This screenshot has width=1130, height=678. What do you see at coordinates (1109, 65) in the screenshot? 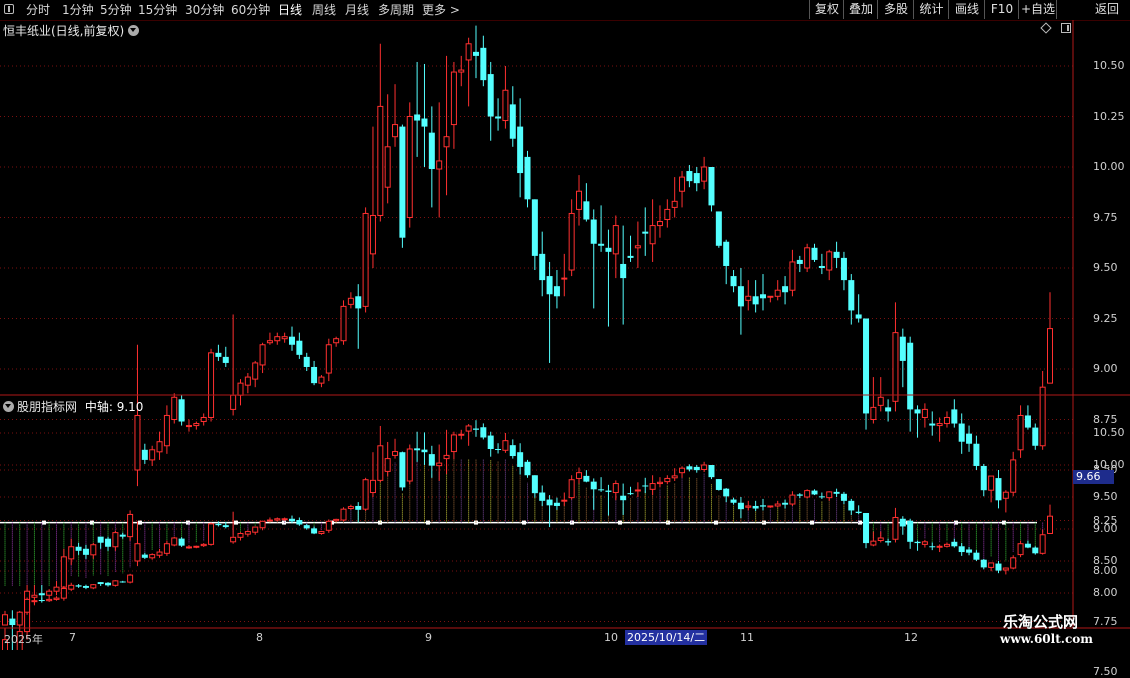
I see `y-label-main: 10.50` at bounding box center [1109, 65].